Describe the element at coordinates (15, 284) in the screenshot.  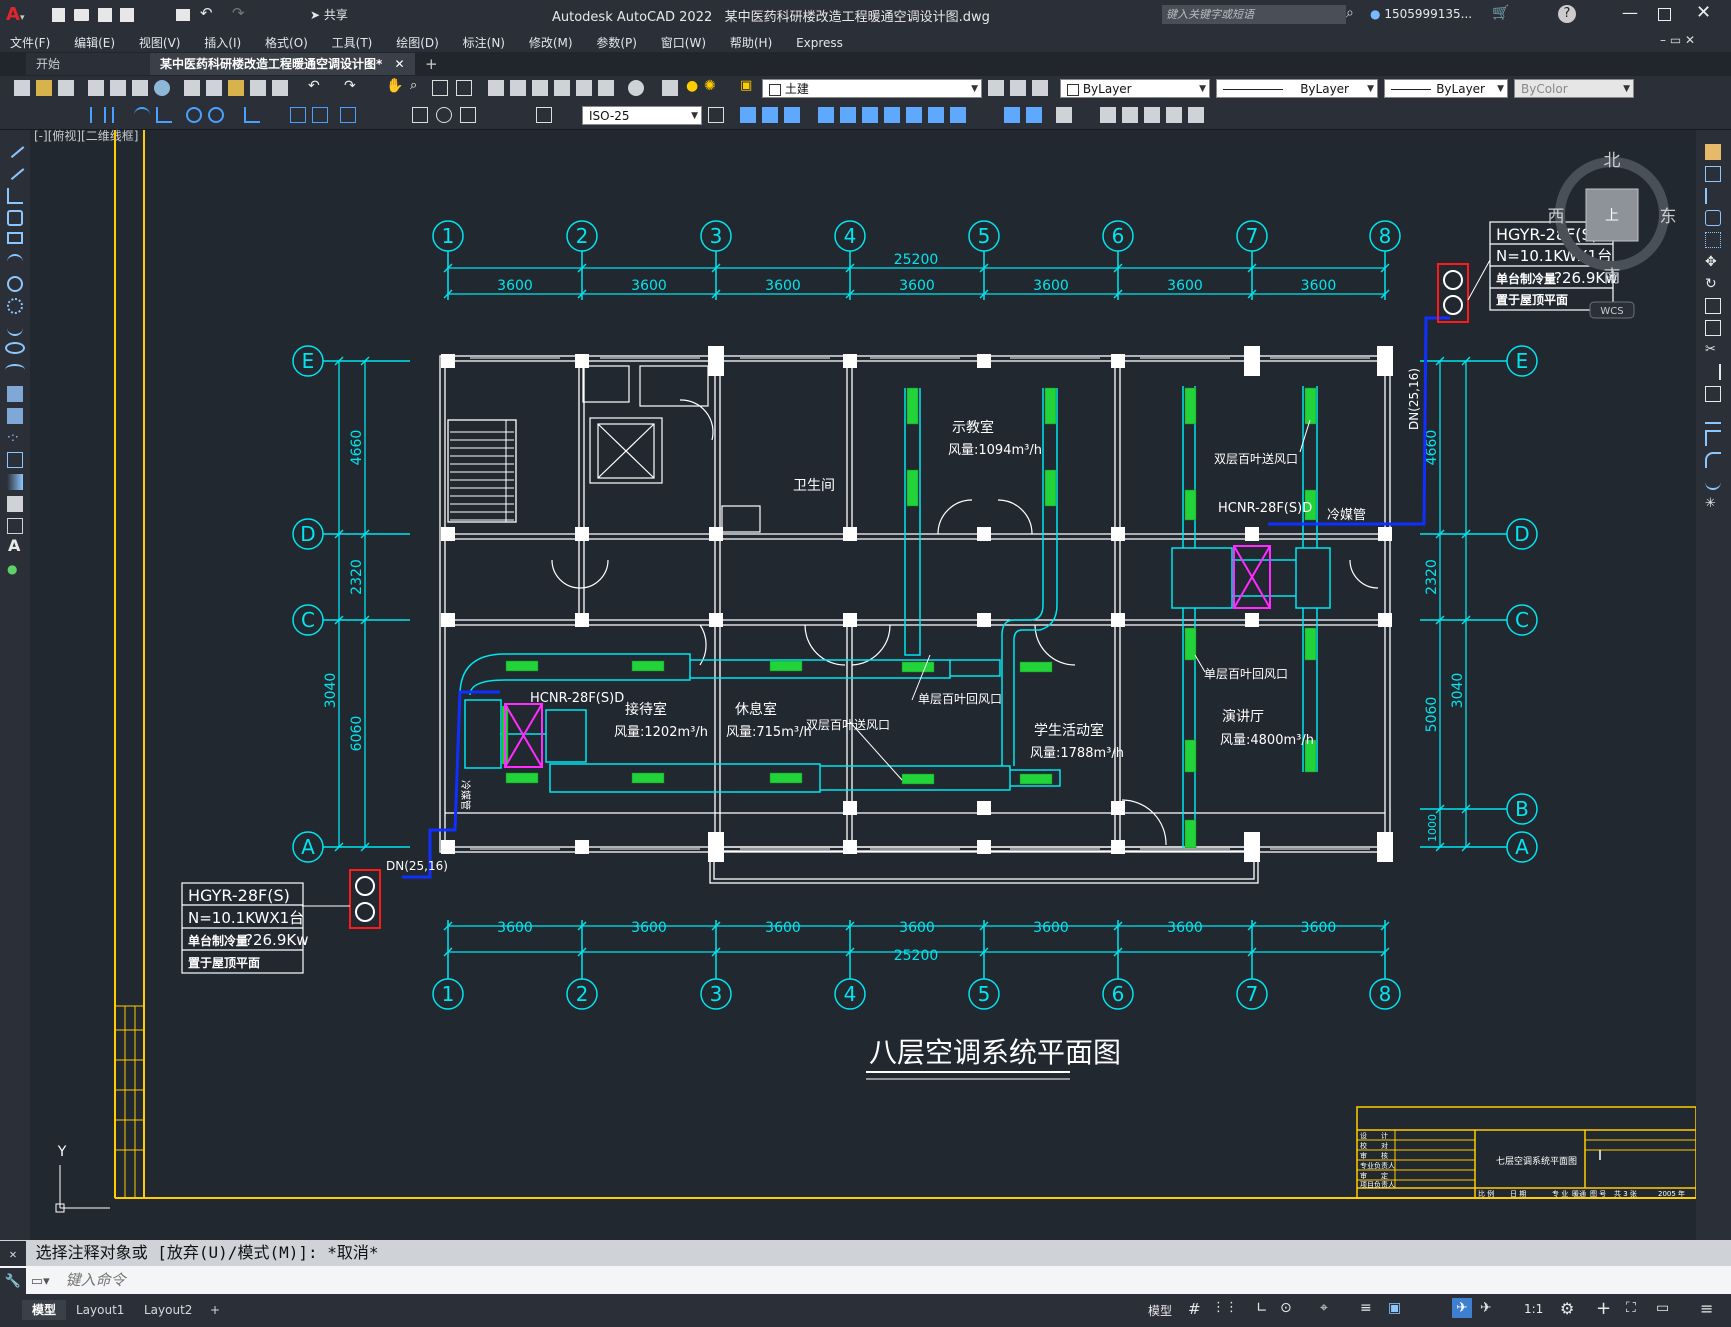
I see `circle-icon` at that location.